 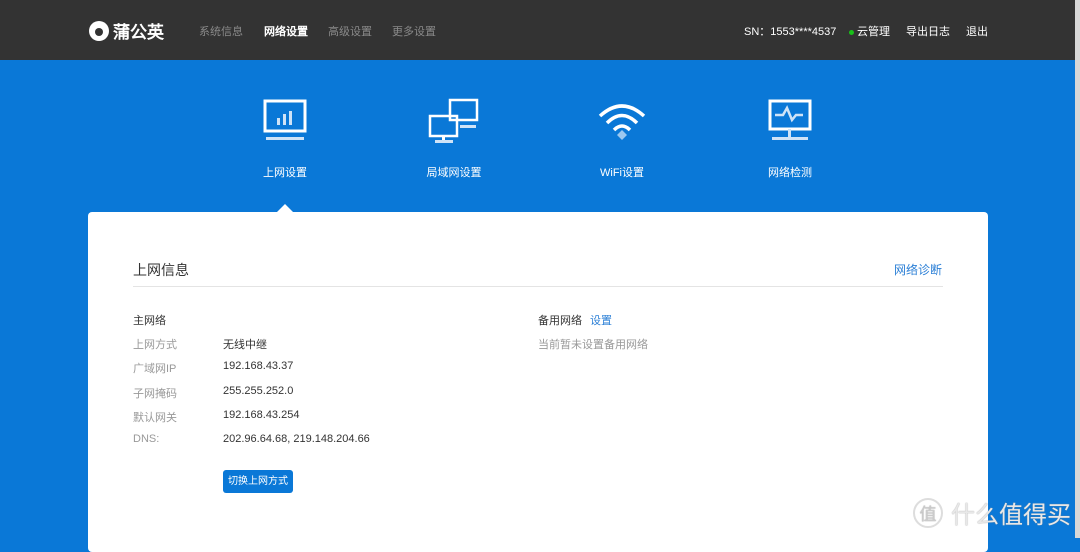 What do you see at coordinates (790, 119) in the screenshot?
I see `monitor-pulse-icon` at bounding box center [790, 119].